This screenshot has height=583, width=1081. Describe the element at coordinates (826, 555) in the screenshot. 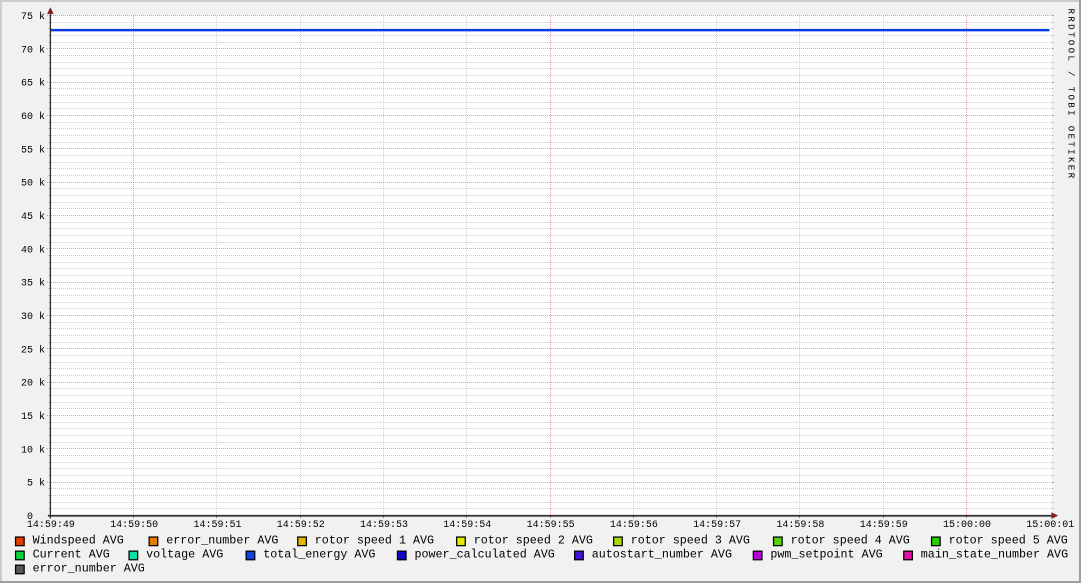

I see `svg-text: pwm_setpoint AVG` at that location.